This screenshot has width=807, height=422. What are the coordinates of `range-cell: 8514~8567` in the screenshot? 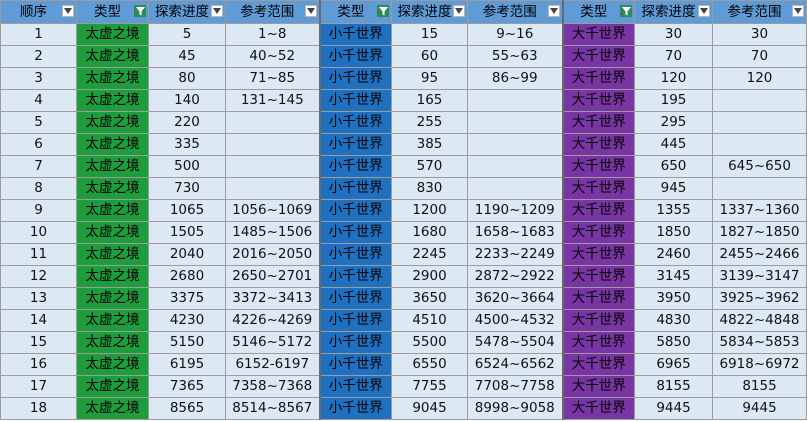 It's located at (272, 408).